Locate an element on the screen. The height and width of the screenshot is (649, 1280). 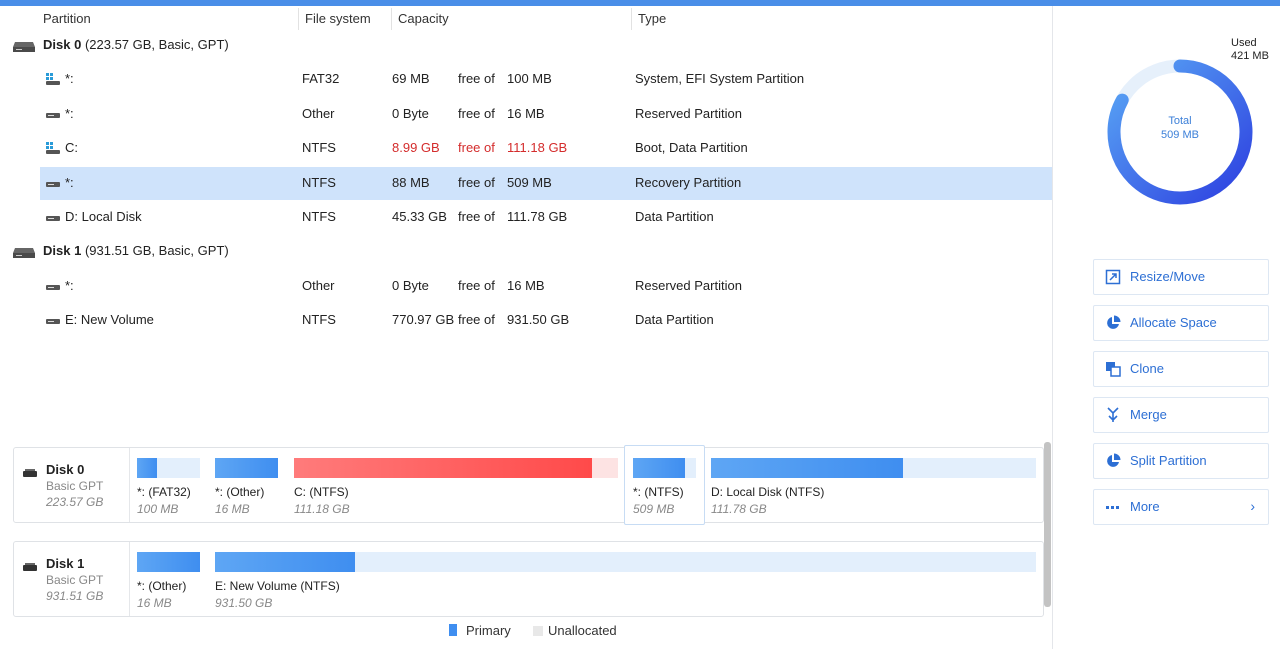
partition-free-space: 45.33 GB is located at coordinates (419, 216).